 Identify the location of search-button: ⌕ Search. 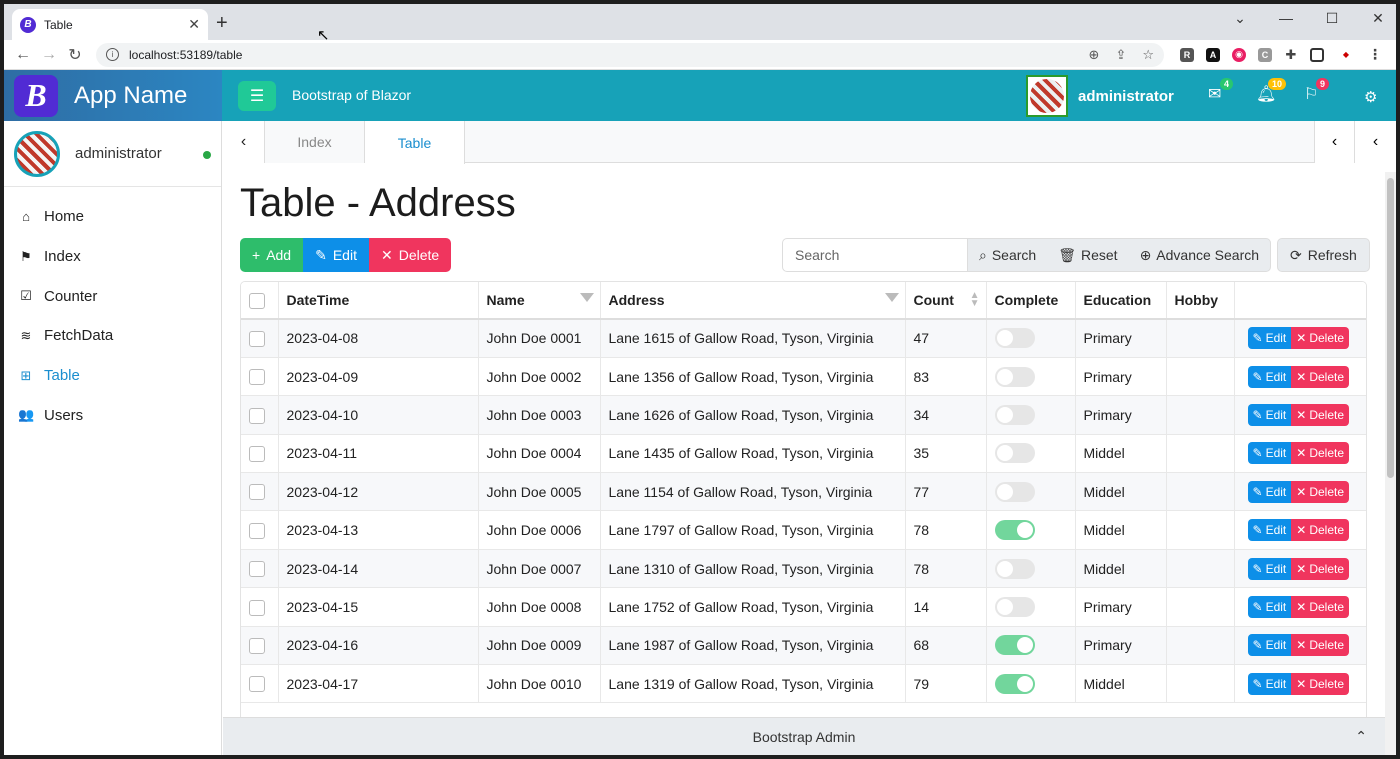
(1008, 255).